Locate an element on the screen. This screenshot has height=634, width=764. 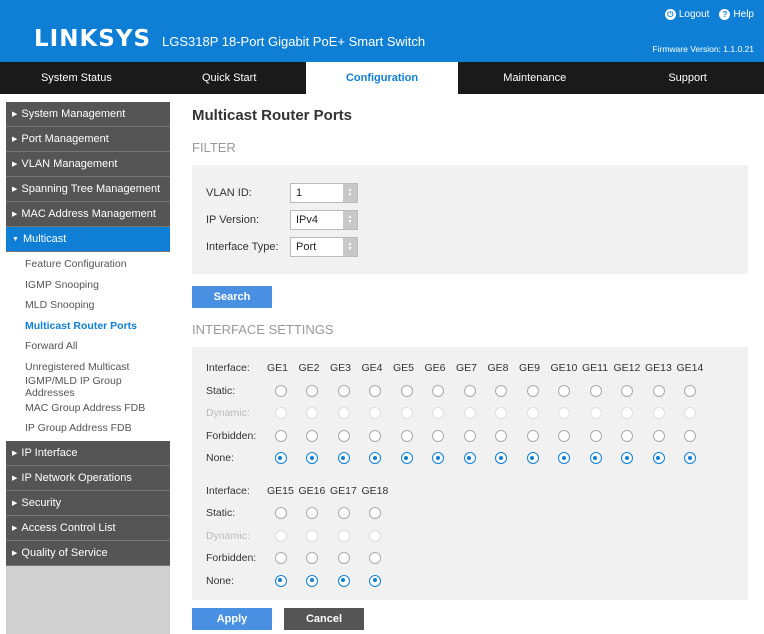
tab-support: Support is located at coordinates (687, 78).